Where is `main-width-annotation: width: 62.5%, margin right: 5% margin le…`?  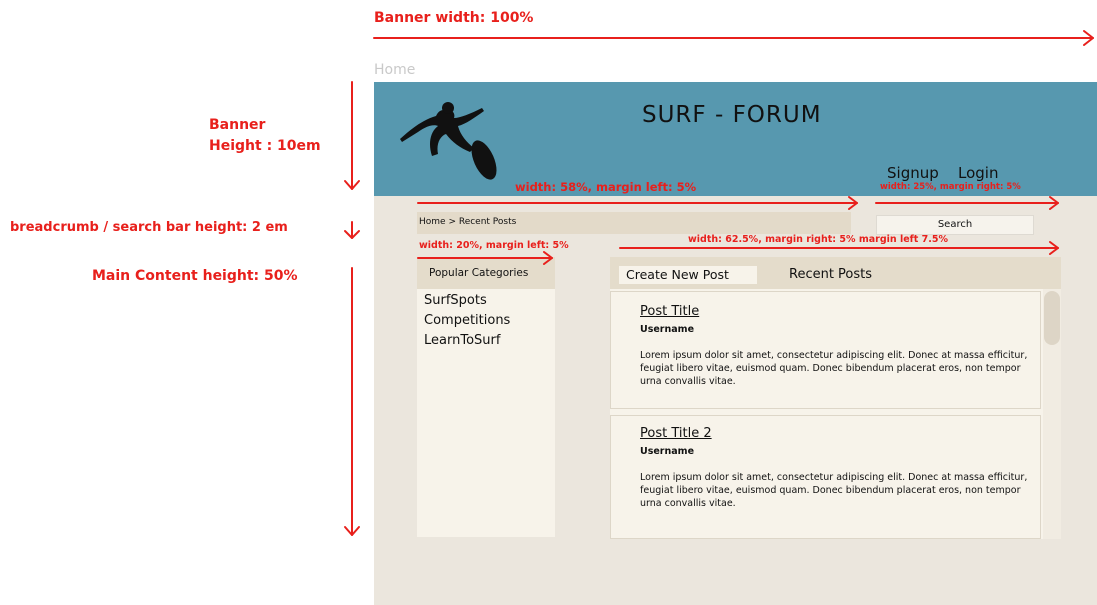 main-width-annotation: width: 62.5%, margin right: 5% margin le… is located at coordinates (818, 239).